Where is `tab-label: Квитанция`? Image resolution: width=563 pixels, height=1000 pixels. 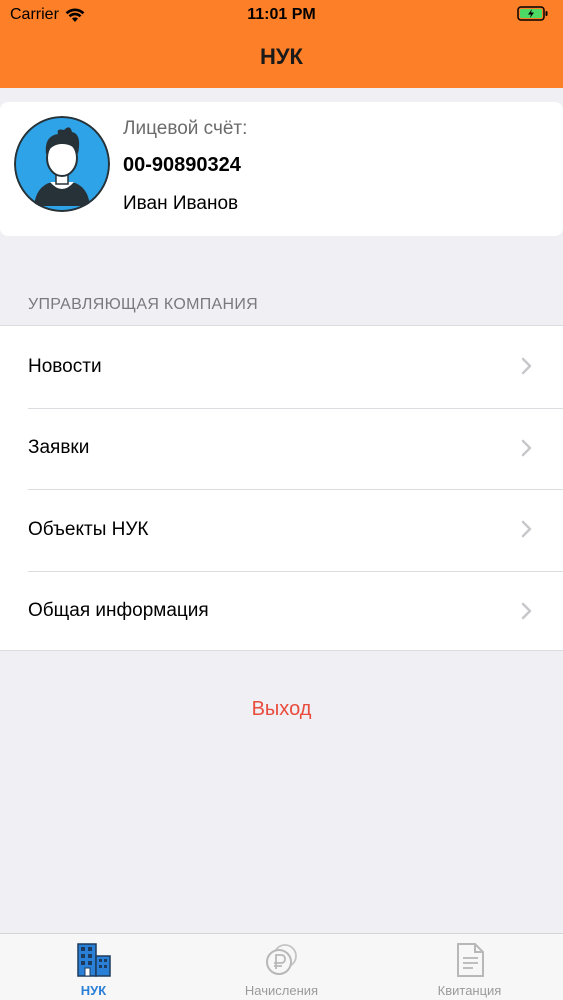
tab-label: Квитанция is located at coordinates (469, 990).